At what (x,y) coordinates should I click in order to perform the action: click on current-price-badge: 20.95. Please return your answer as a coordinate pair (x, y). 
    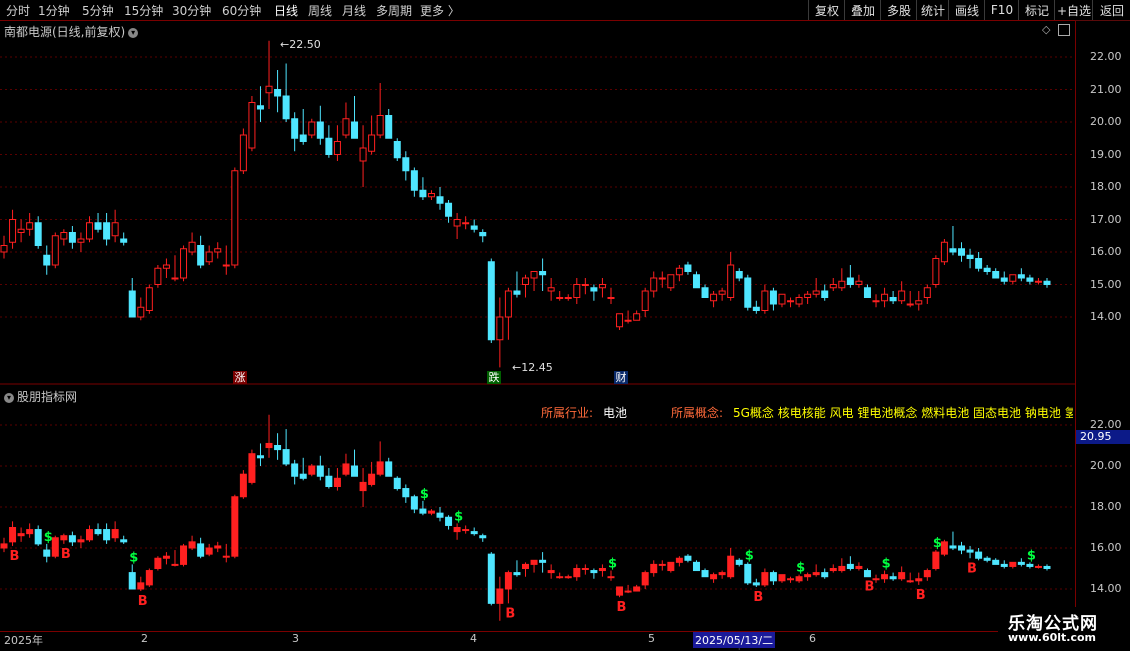
    Looking at the image, I should click on (1103, 437).